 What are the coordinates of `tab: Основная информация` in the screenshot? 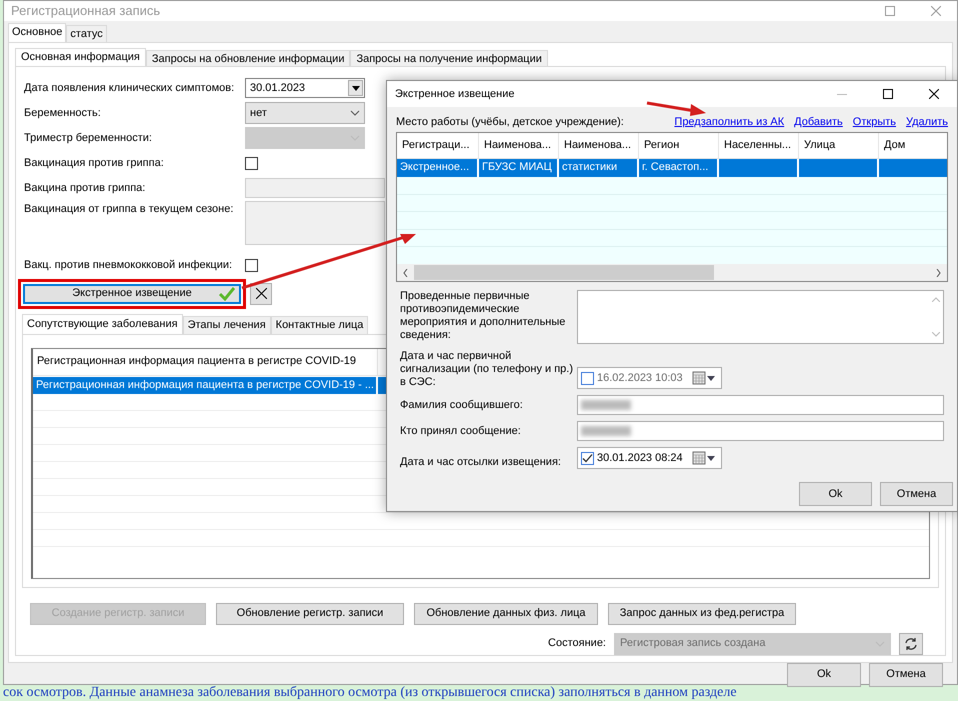 It's located at (80, 57).